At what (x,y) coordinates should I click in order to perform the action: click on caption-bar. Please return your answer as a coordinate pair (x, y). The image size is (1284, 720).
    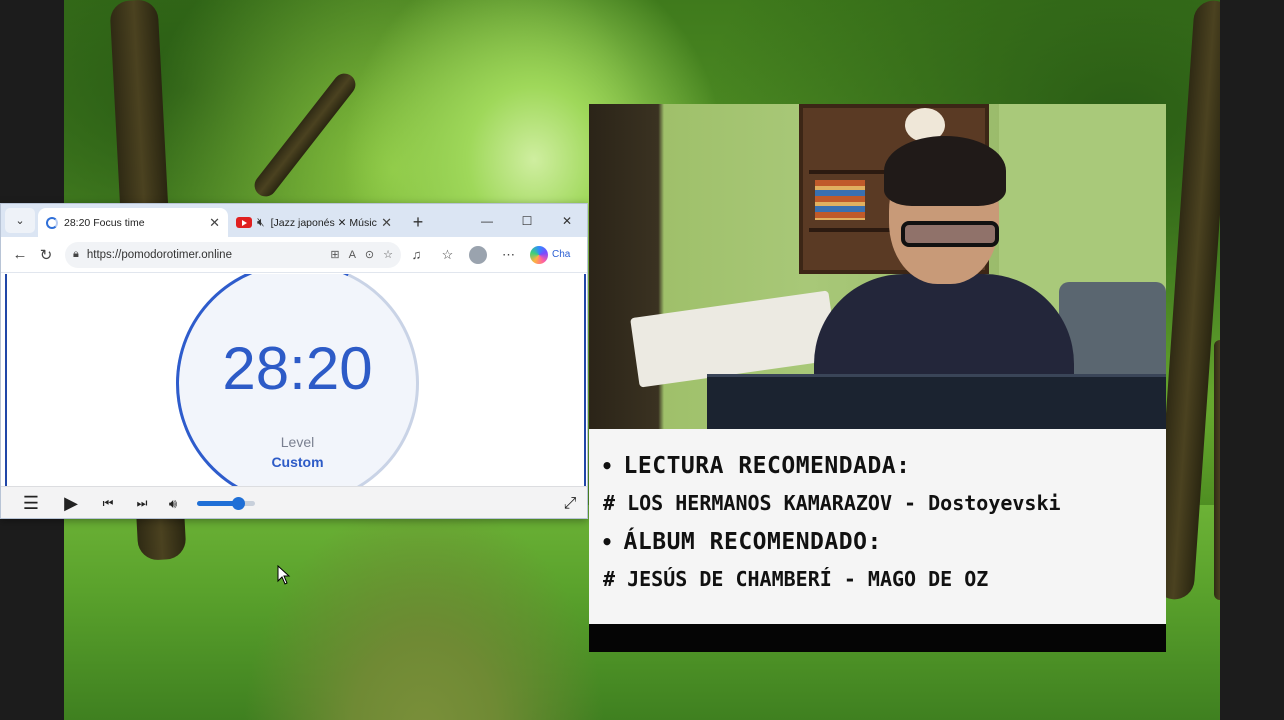
    Looking at the image, I should click on (877, 638).